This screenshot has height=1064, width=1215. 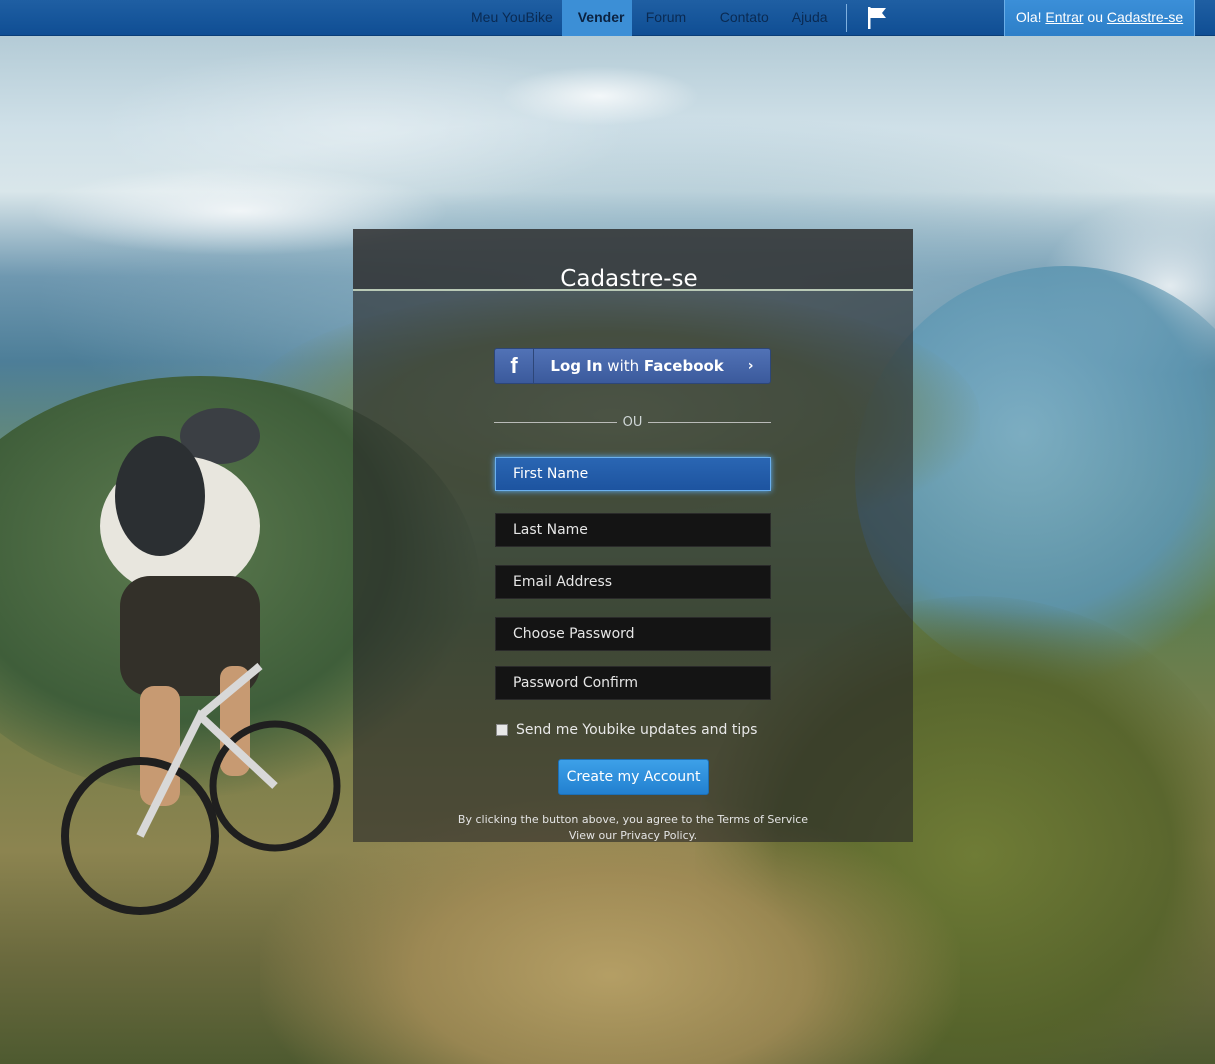 What do you see at coordinates (750, 366) in the screenshot?
I see `chevron-right-icon: ›` at bounding box center [750, 366].